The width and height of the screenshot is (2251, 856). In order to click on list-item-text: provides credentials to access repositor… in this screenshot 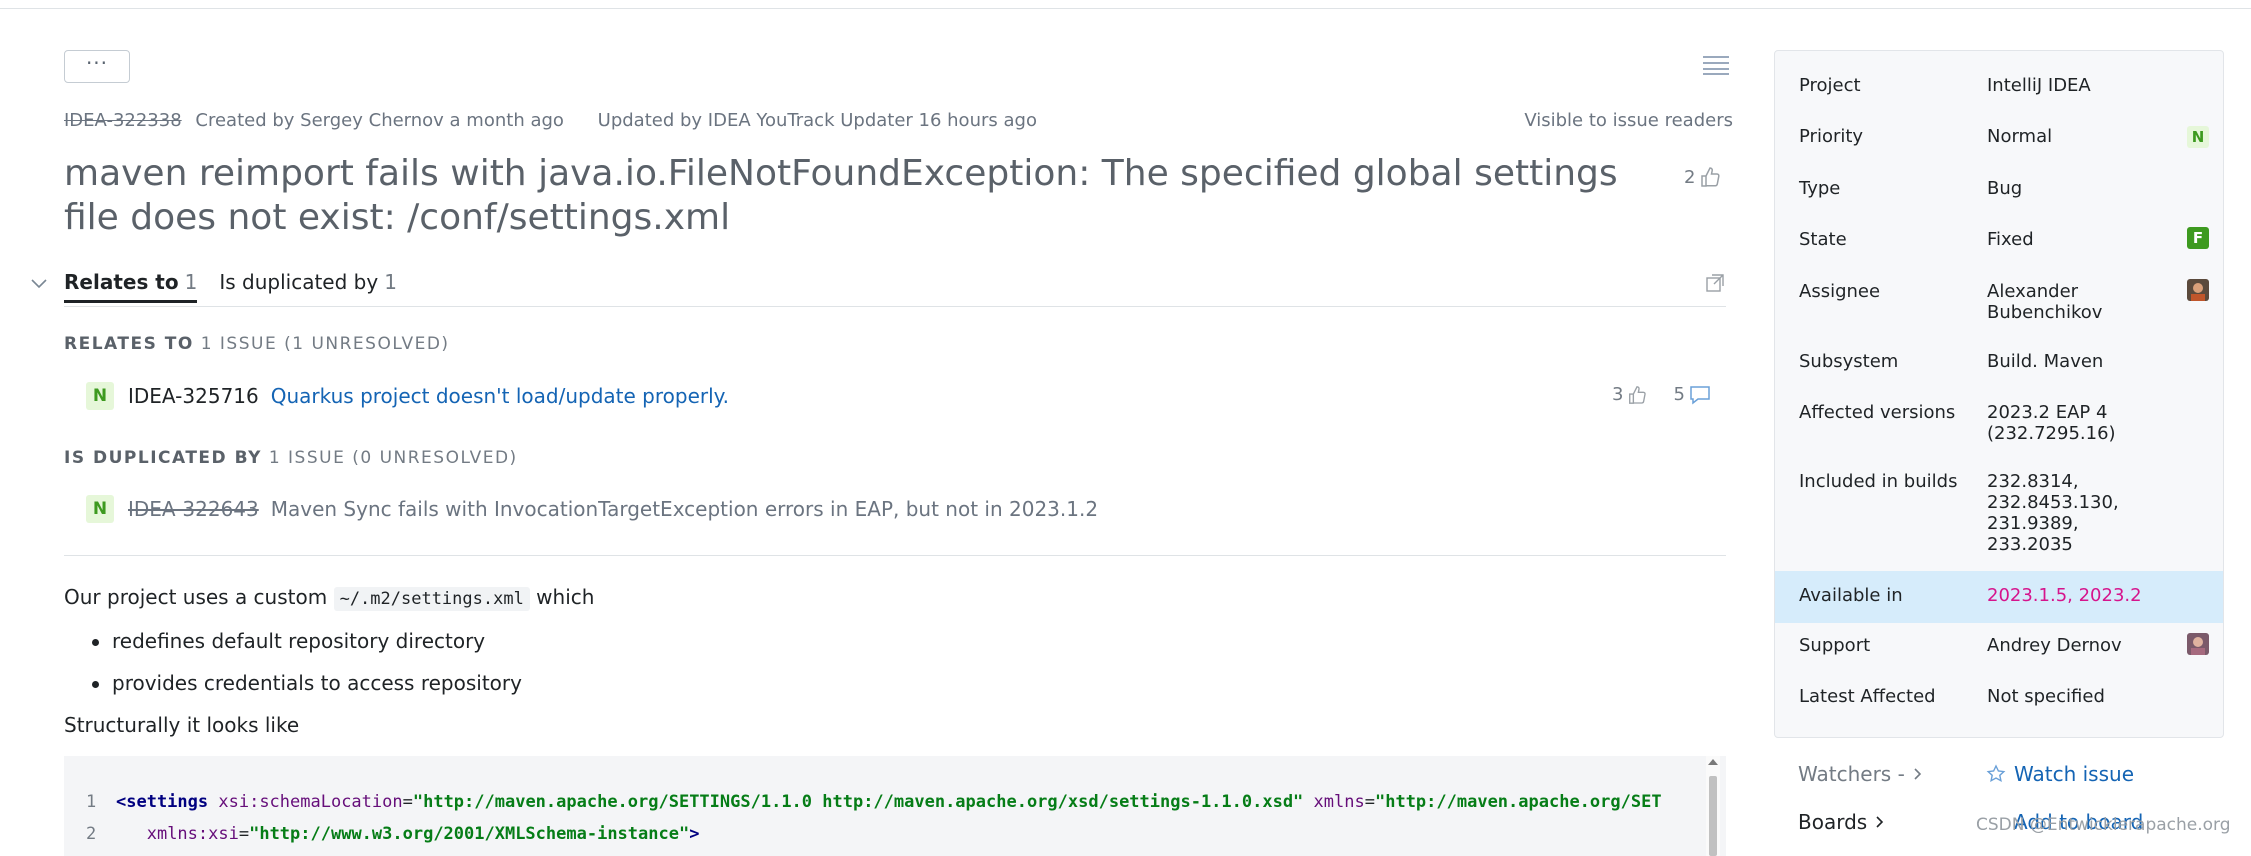, I will do `click(317, 683)`.